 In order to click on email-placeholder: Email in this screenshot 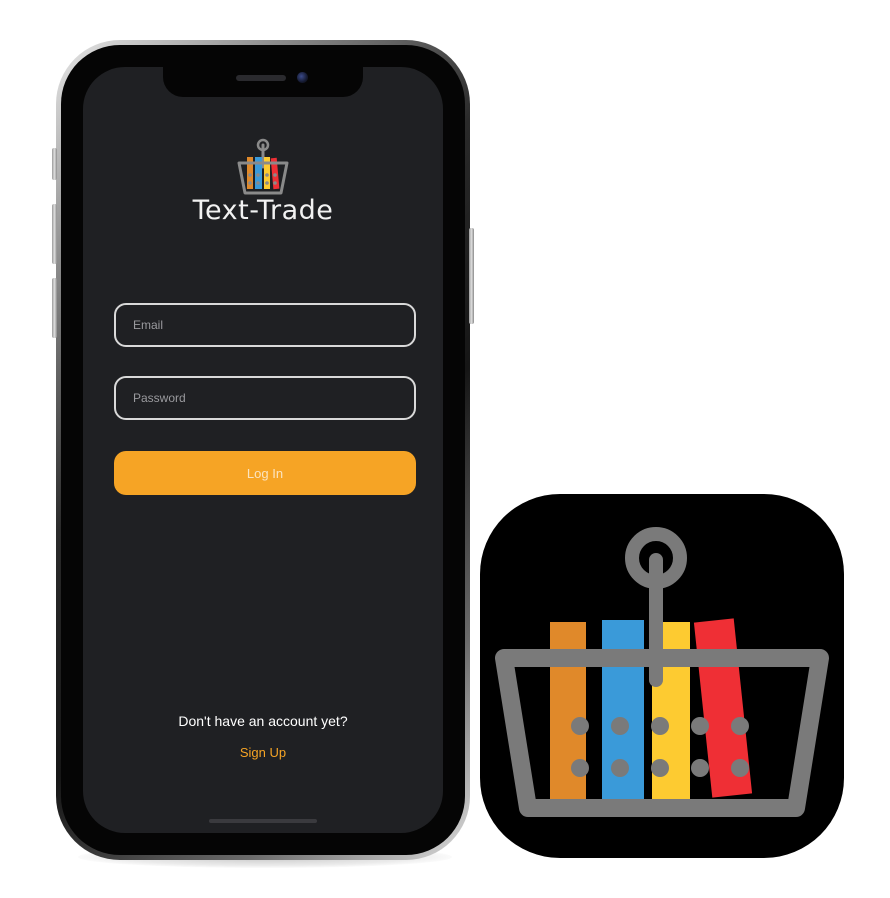, I will do `click(148, 325)`.